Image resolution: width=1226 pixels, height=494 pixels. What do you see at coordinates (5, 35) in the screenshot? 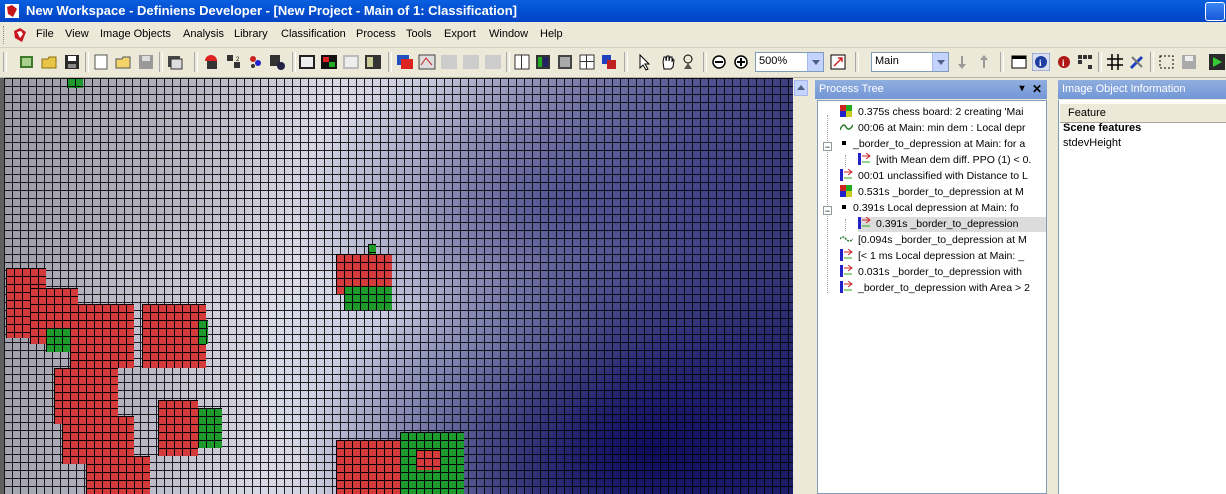
I see `menu-grip` at bounding box center [5, 35].